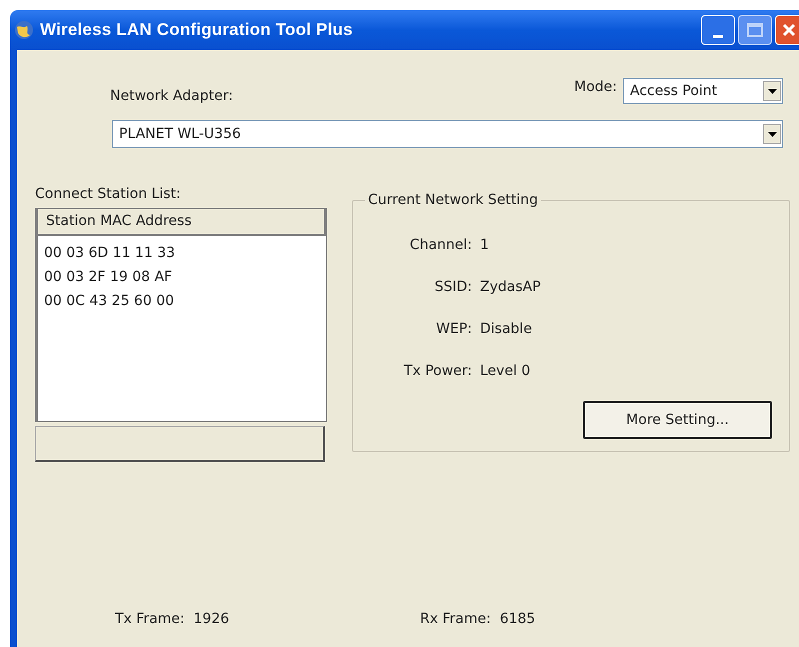  Describe the element at coordinates (182, 222) in the screenshot. I see `column-header: Station MAC Address` at that location.